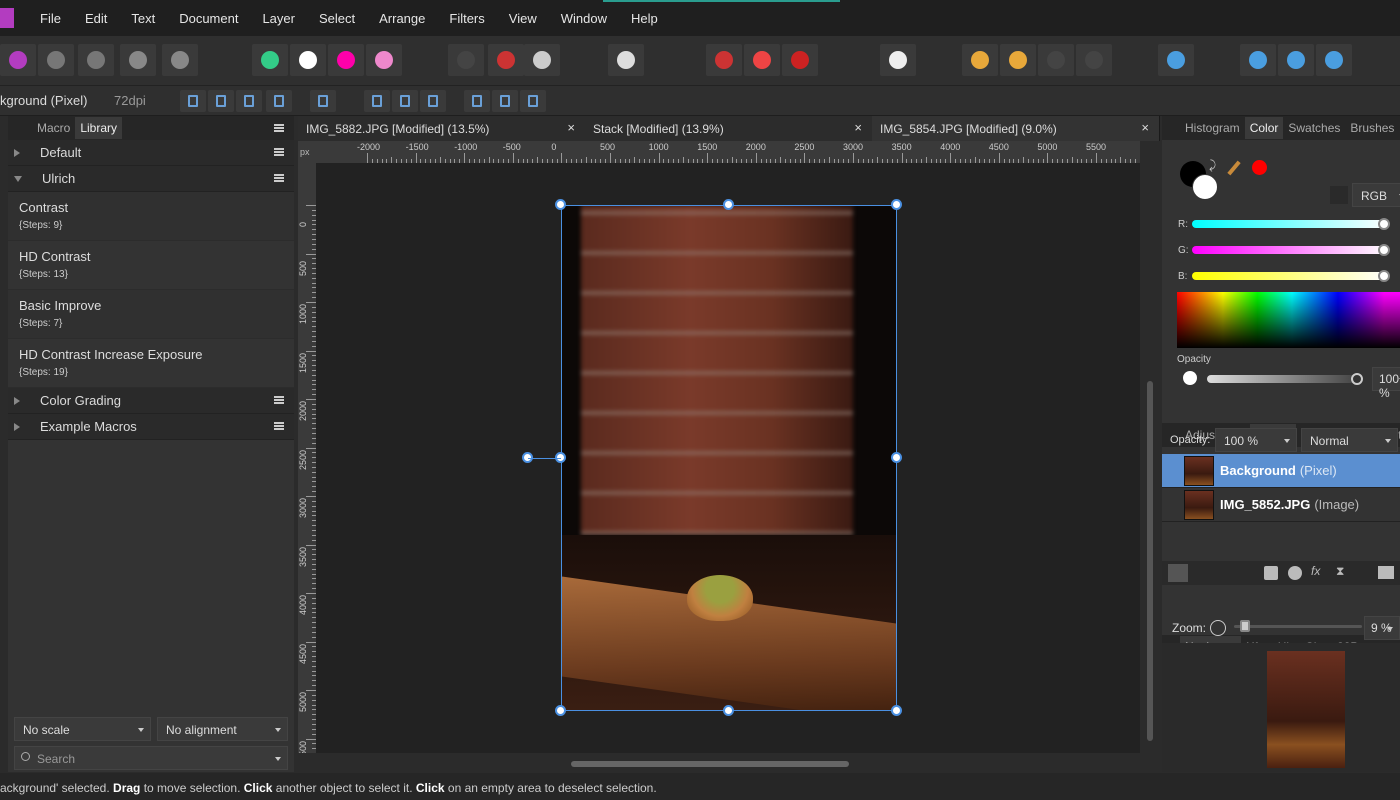 Image resolution: width=1400 pixels, height=800 pixels. What do you see at coordinates (1178, 573) in the screenshot?
I see `layers-stack-icon` at bounding box center [1178, 573].